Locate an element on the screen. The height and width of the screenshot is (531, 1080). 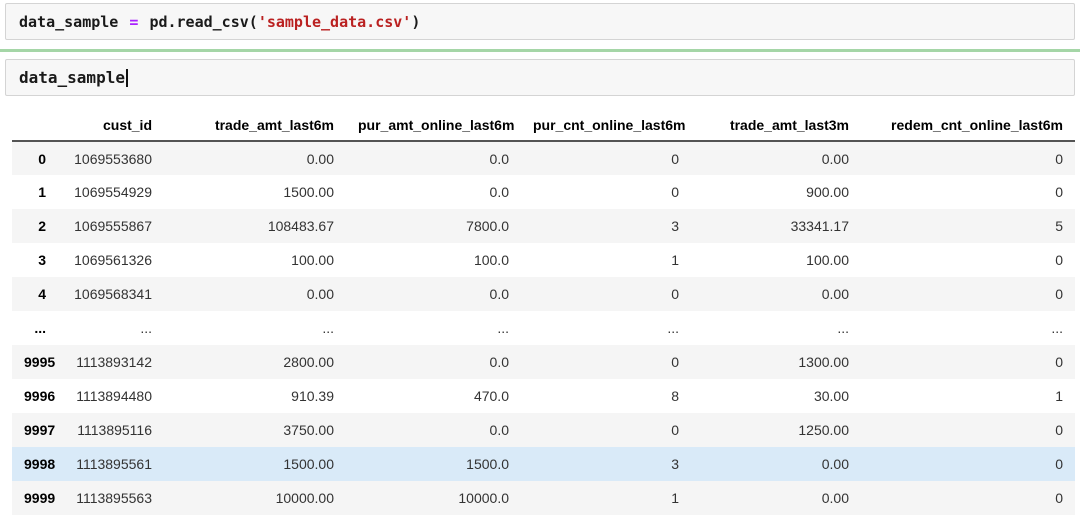
table-cell: 7800.0 is located at coordinates (487, 226).